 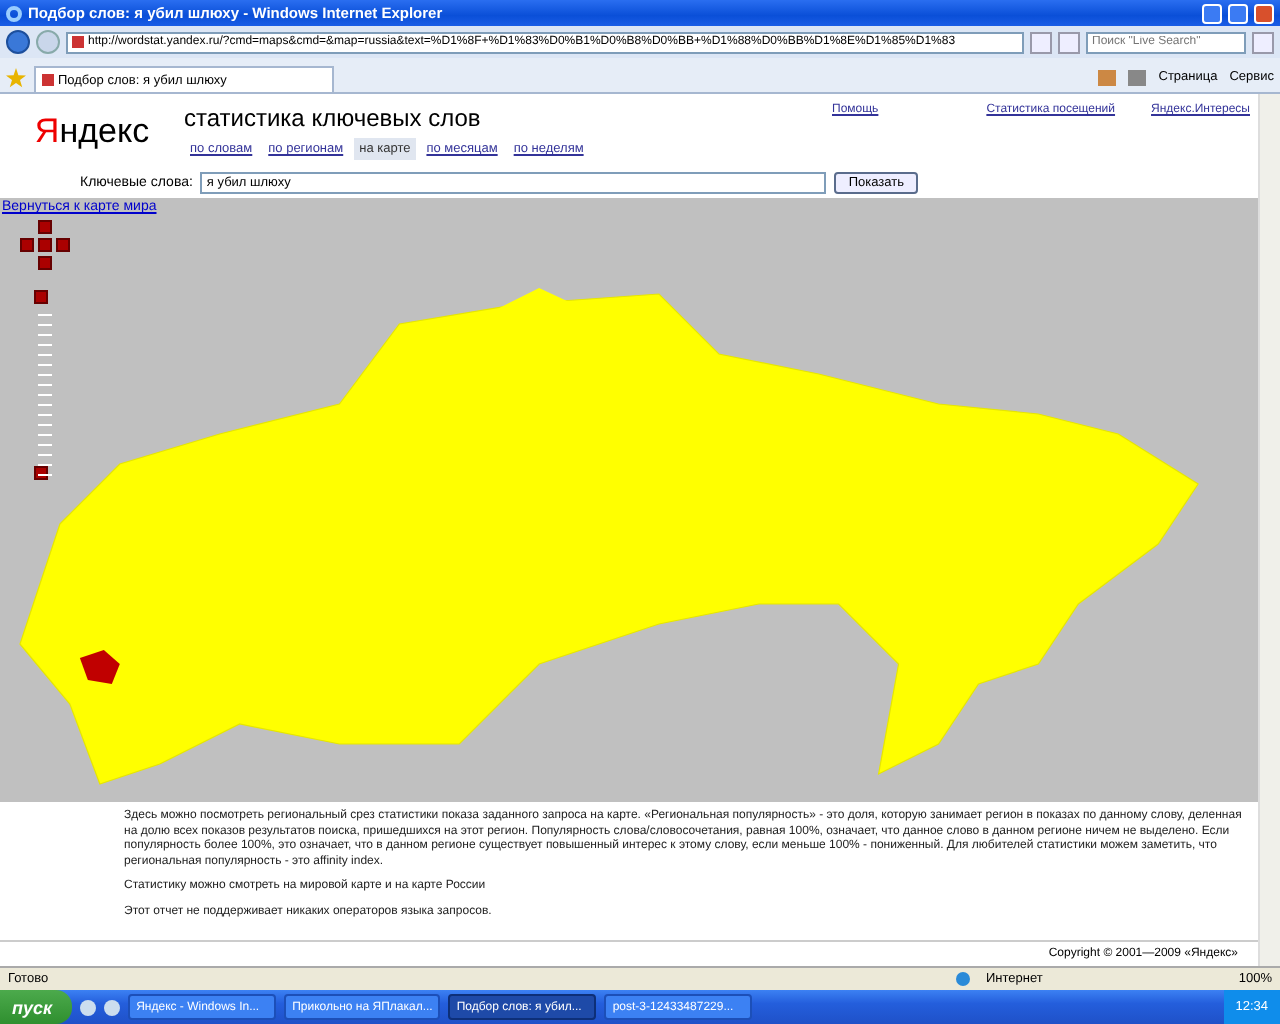 What do you see at coordinates (45, 395) in the screenshot?
I see `zoom-slider-track` at bounding box center [45, 395].